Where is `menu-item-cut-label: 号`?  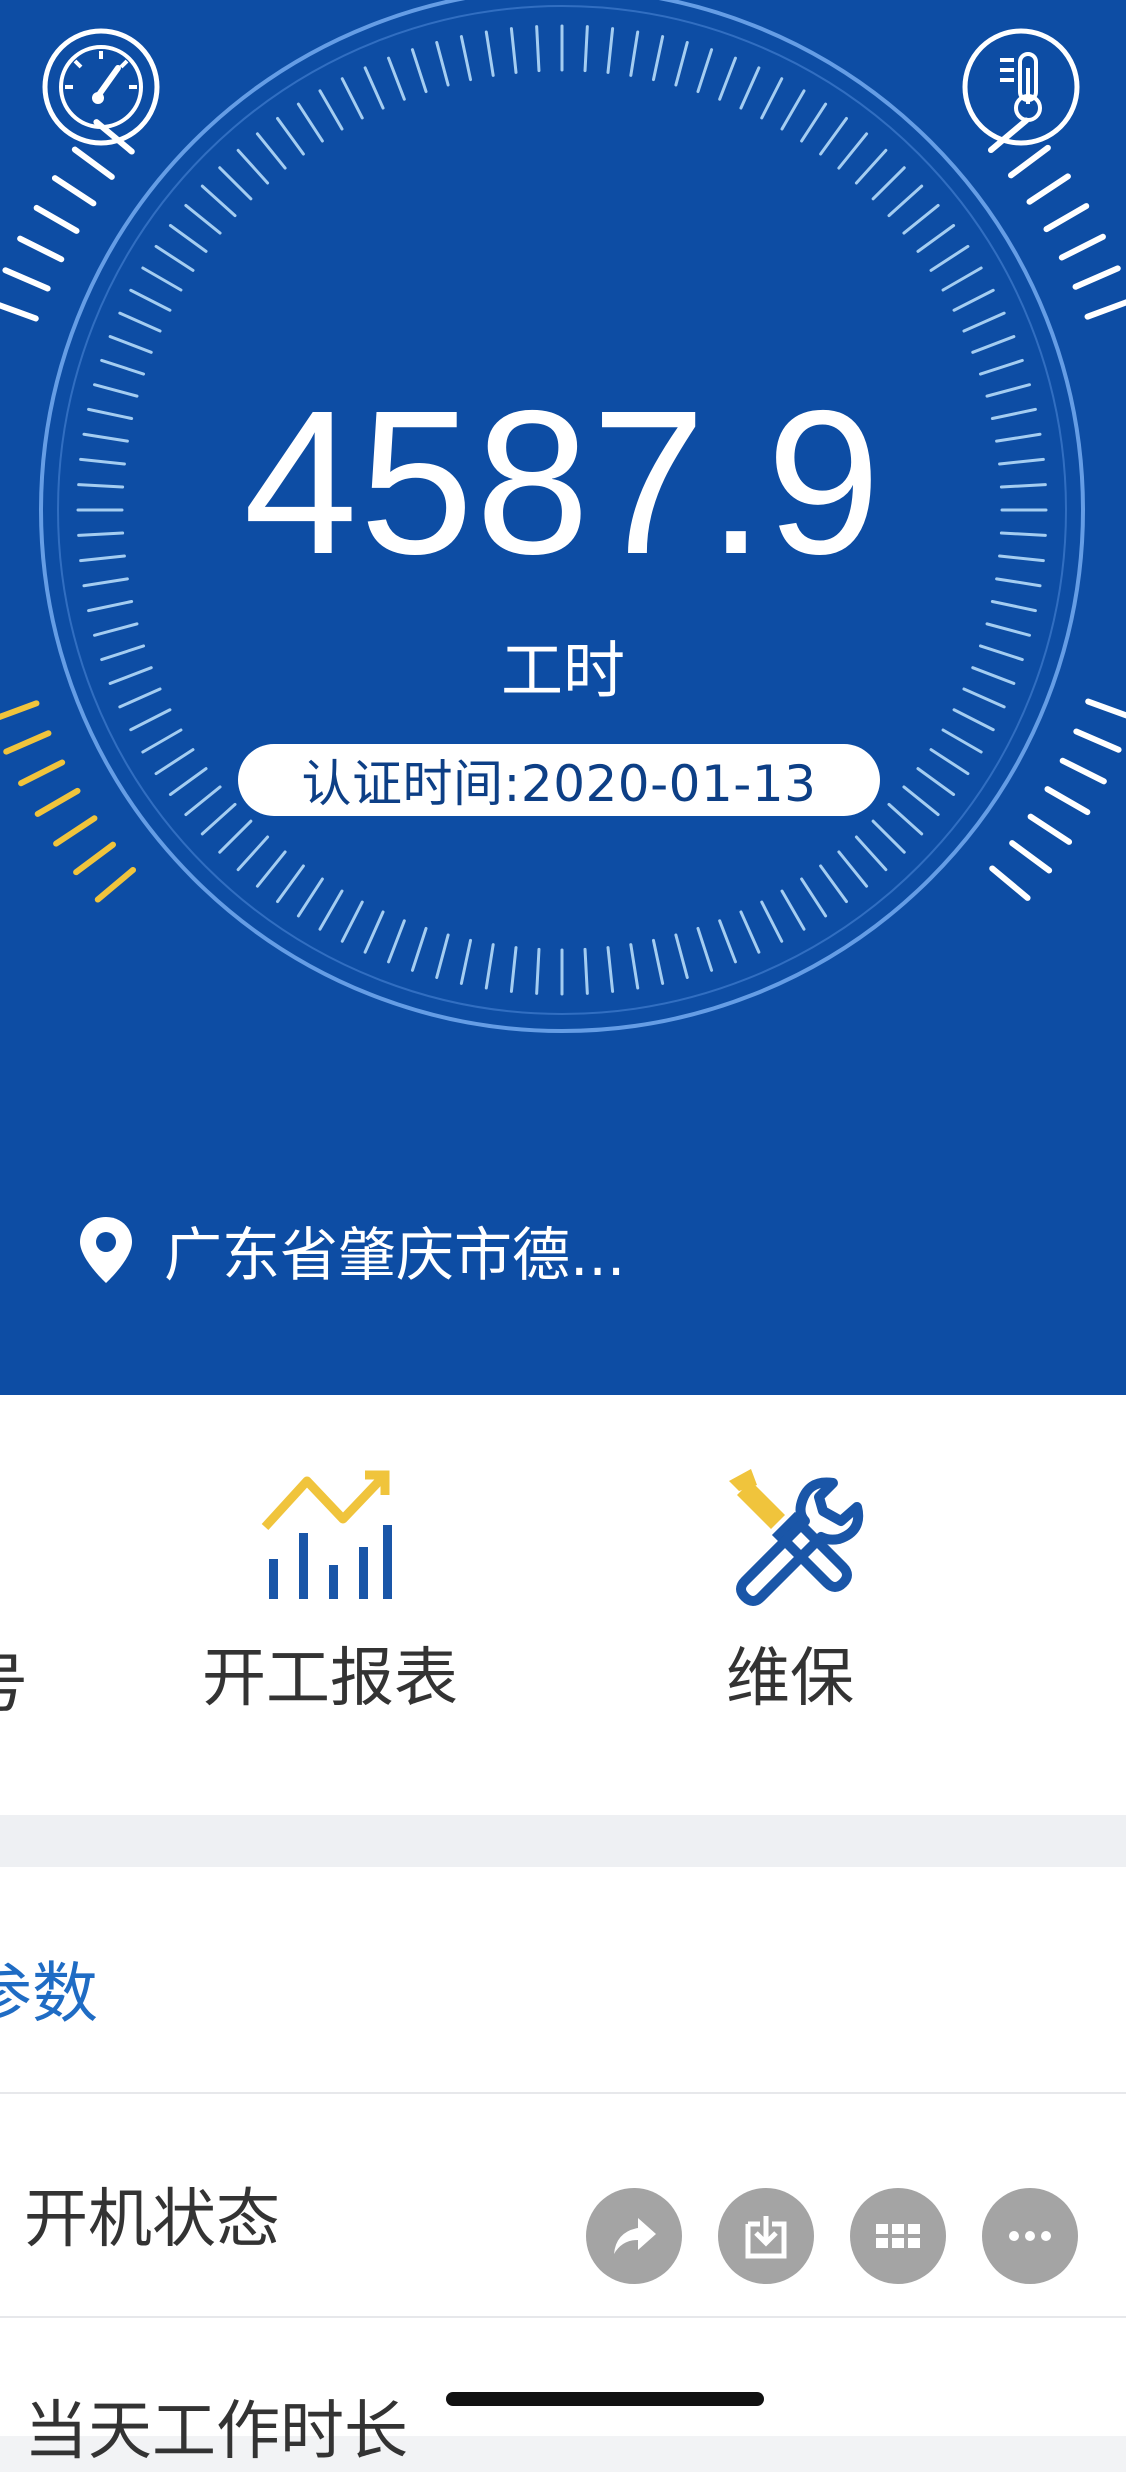
menu-item-cut-label: 号 is located at coordinates (14, 1679).